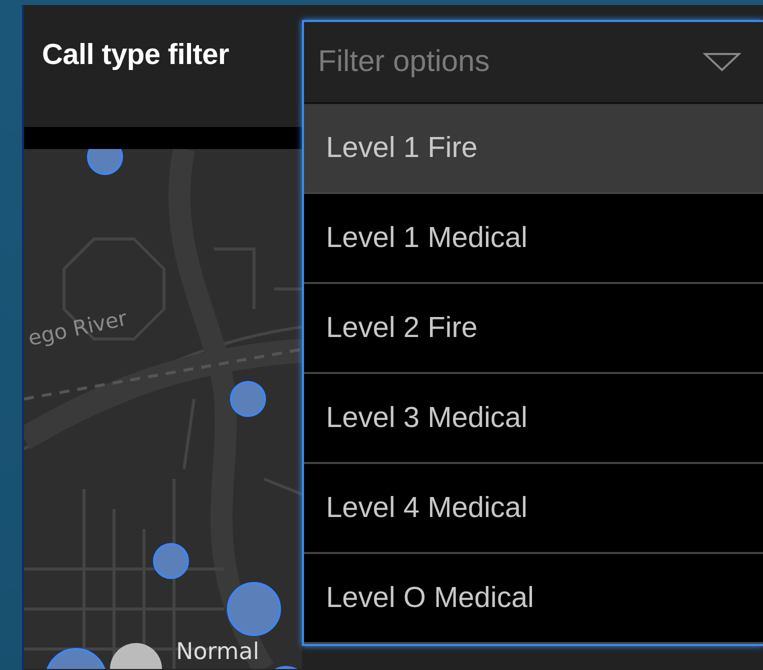 The height and width of the screenshot is (670, 763). What do you see at coordinates (533, 329) in the screenshot?
I see `dropdown-option: Level 2 Fire` at bounding box center [533, 329].